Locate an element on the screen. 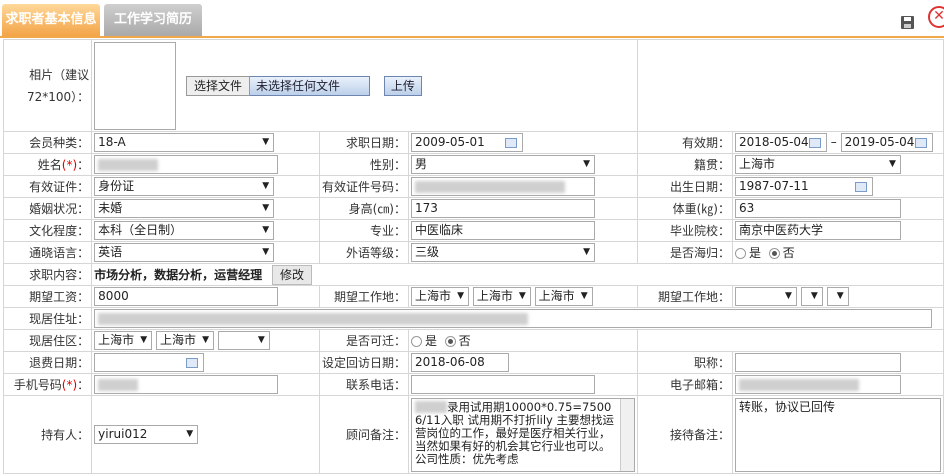 This screenshot has width=944, height=476. height-input: 173 is located at coordinates (502, 208).